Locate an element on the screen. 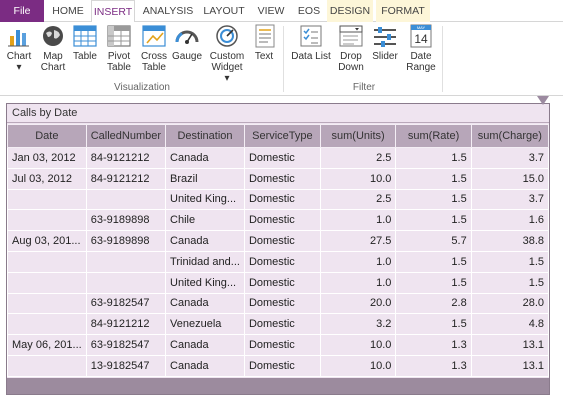 Image resolution: width=563 pixels, height=406 pixels. drop-down-button: Drop Down is located at coordinates (351, 48).